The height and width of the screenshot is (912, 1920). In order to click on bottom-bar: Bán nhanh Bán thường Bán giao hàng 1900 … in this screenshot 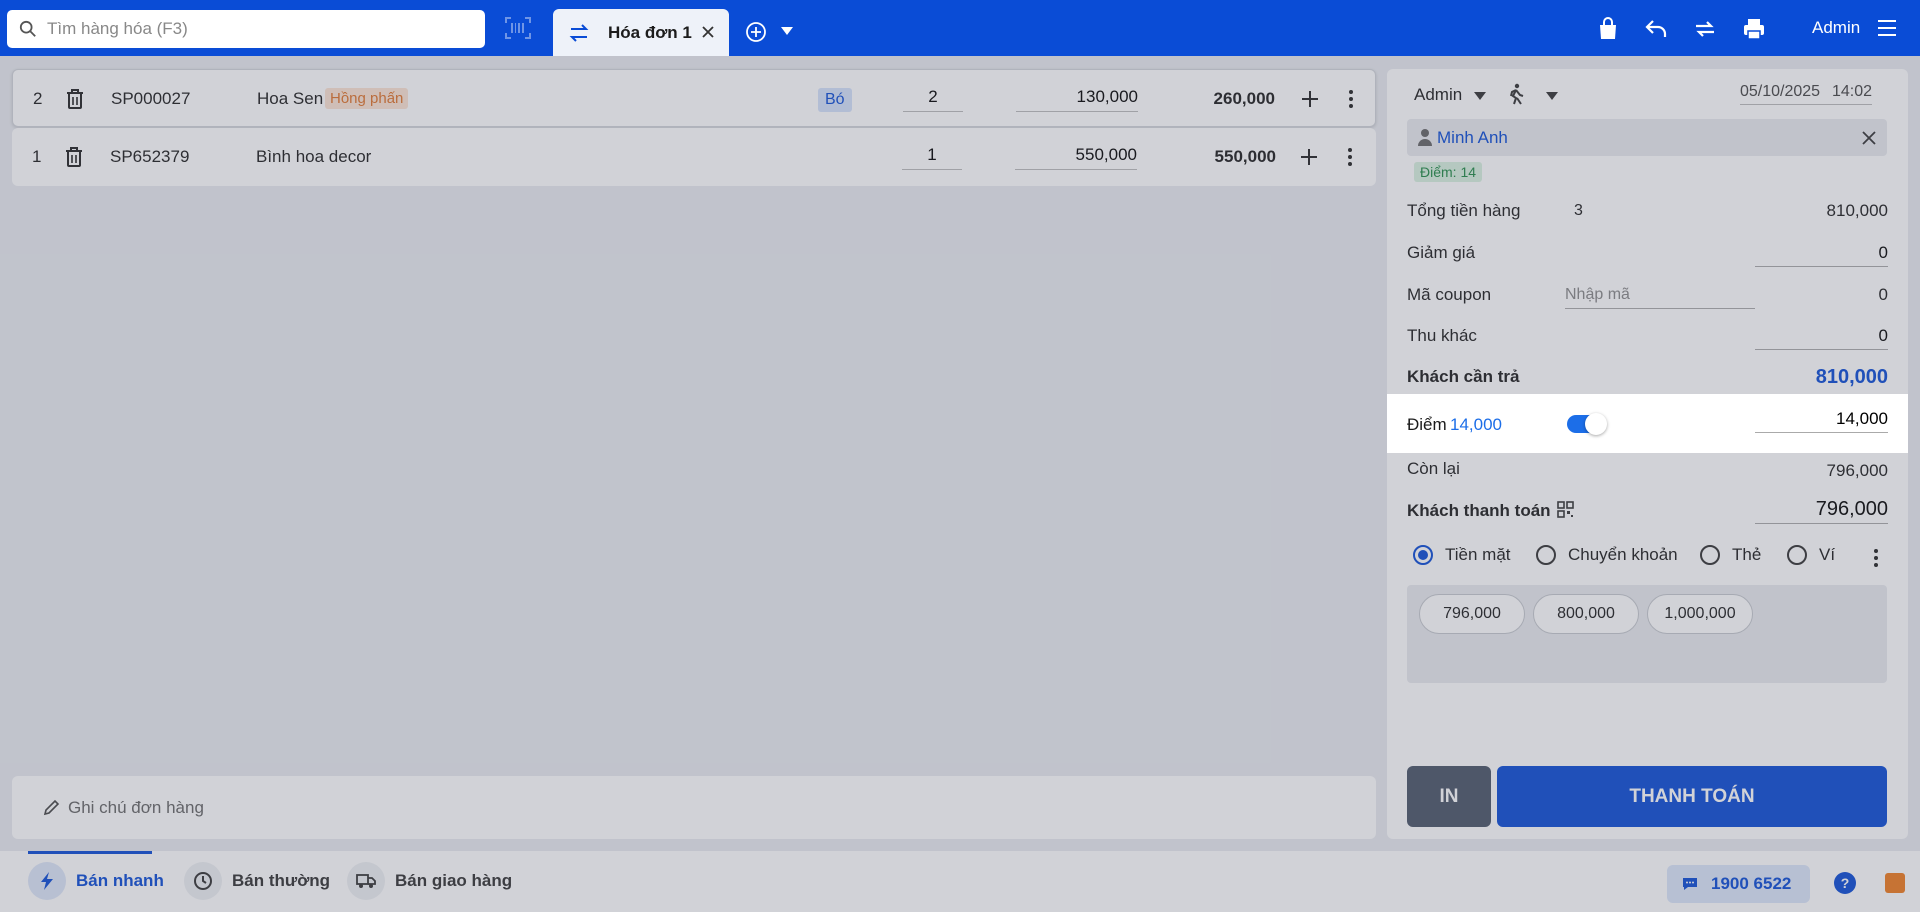, I will do `click(960, 881)`.